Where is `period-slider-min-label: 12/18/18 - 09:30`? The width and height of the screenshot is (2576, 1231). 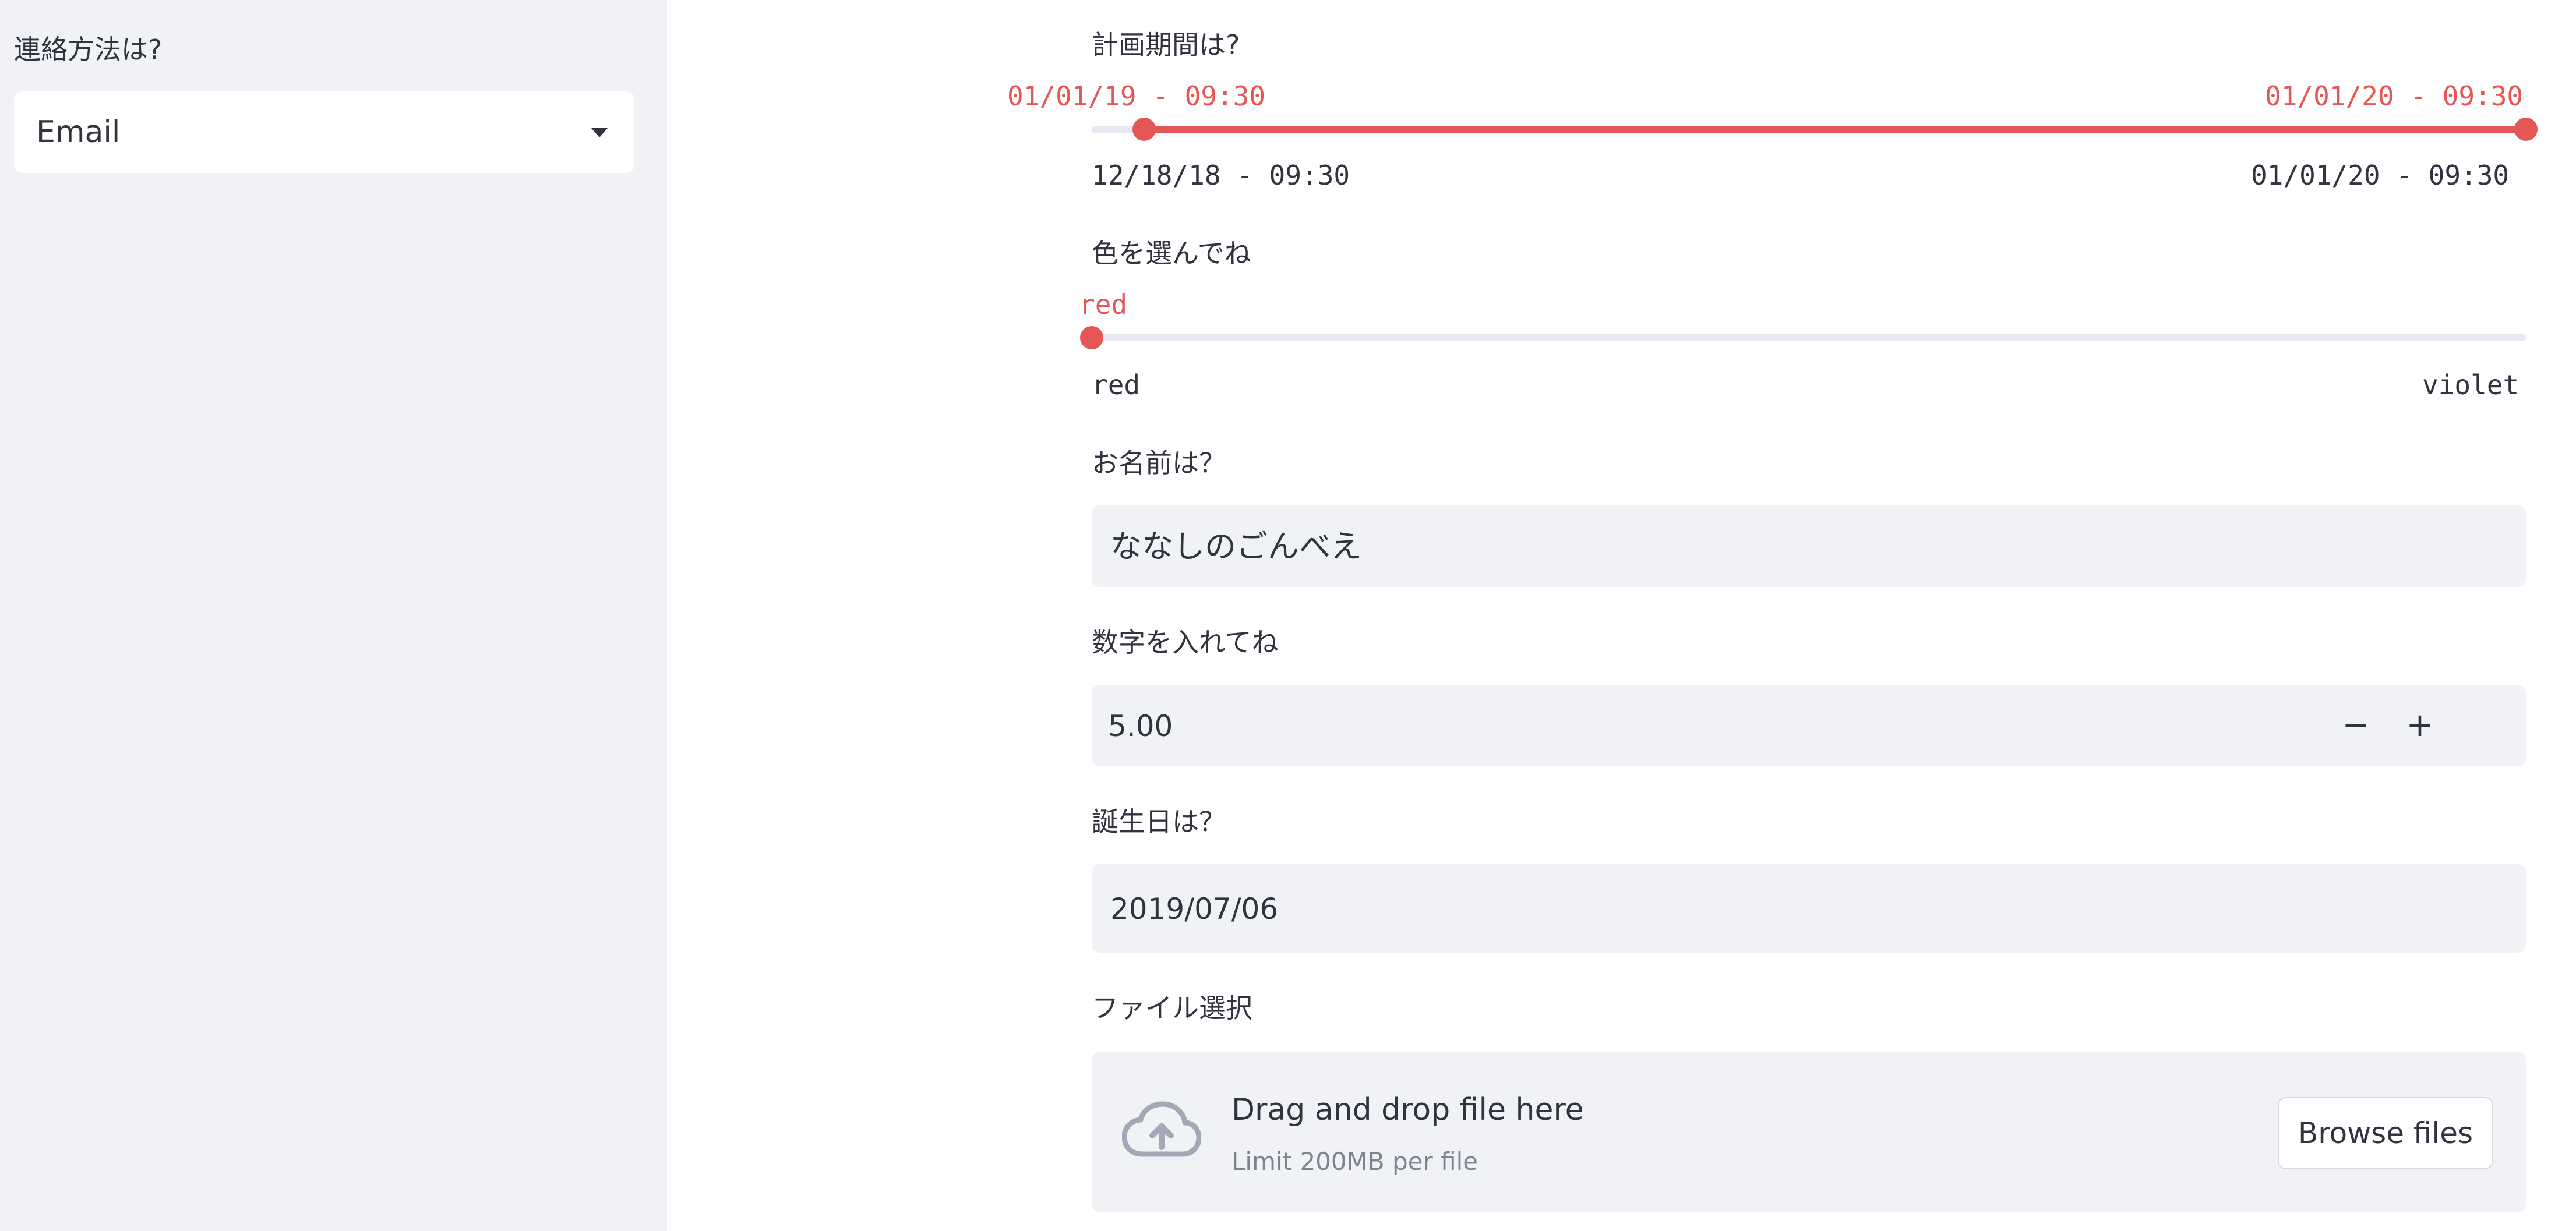 period-slider-min-label: 12/18/18 - 09:30 is located at coordinates (1221, 175).